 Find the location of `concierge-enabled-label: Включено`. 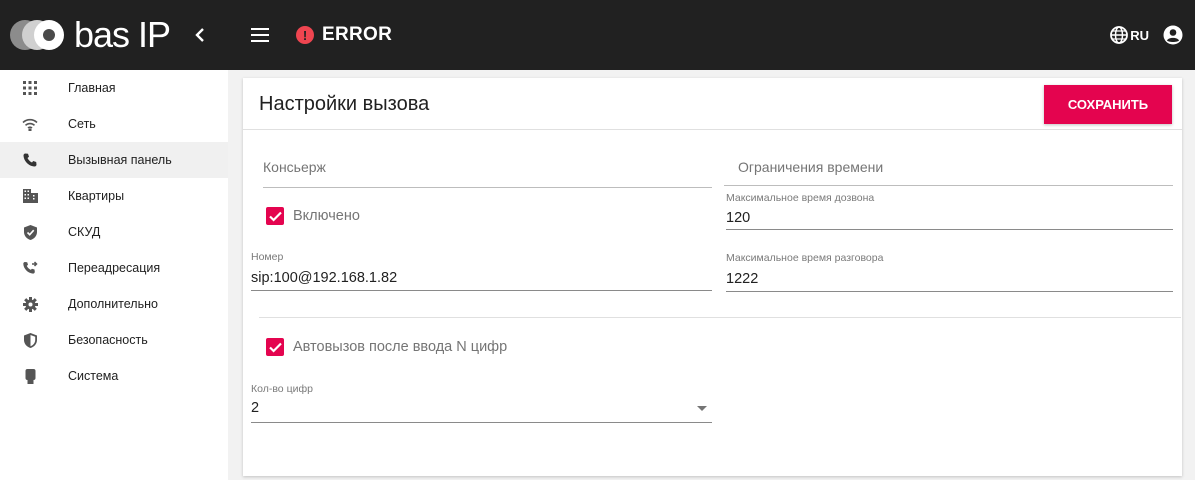

concierge-enabled-label: Включено is located at coordinates (326, 216).